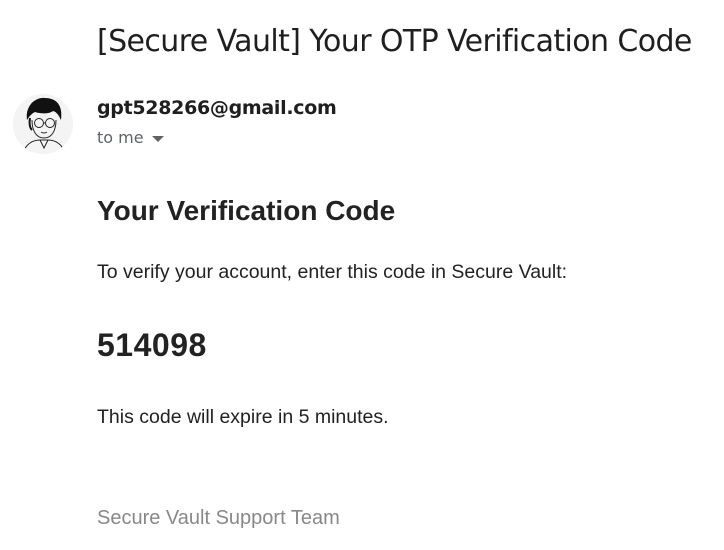  What do you see at coordinates (218, 518) in the screenshot?
I see `signature: Secure Vault Support Team` at bounding box center [218, 518].